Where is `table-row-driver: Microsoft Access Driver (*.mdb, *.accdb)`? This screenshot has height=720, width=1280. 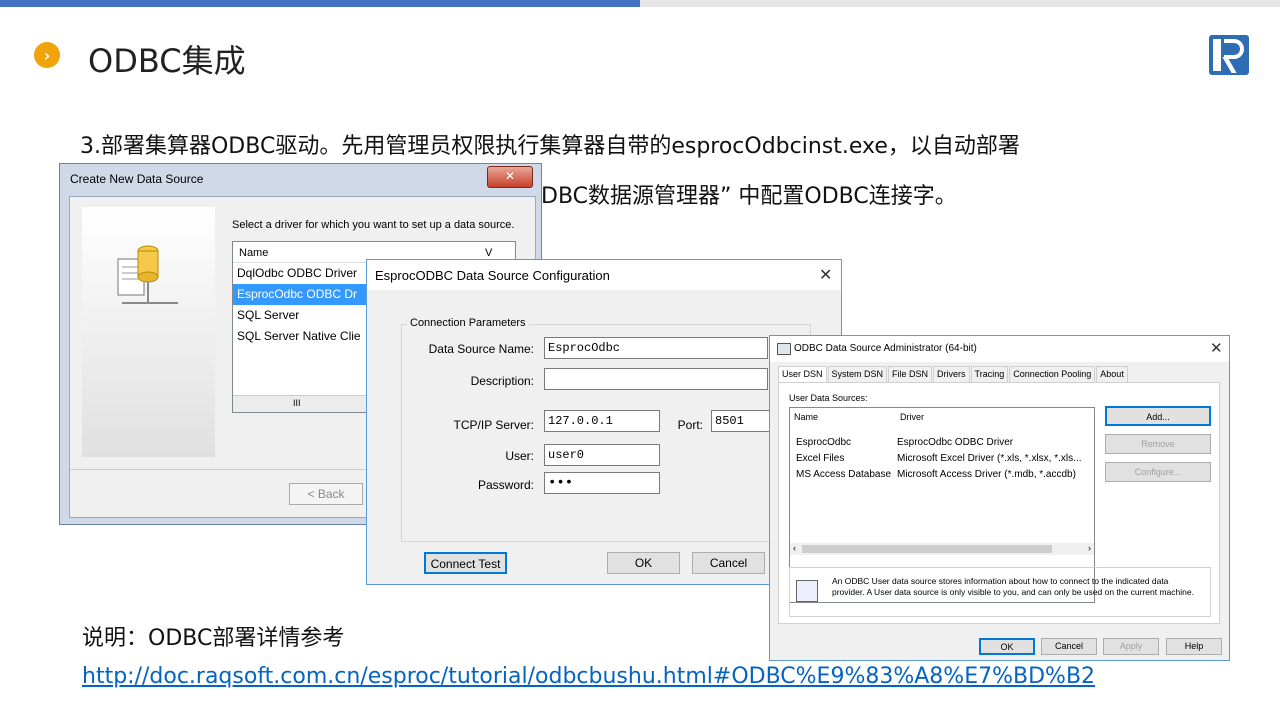 table-row-driver: Microsoft Access Driver (*.mdb, *.accdb) is located at coordinates (986, 474).